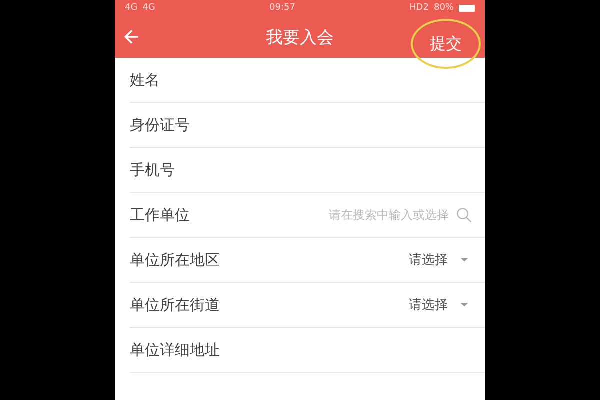 The image size is (600, 400). I want to click on back-arrow-icon, so click(132, 37).